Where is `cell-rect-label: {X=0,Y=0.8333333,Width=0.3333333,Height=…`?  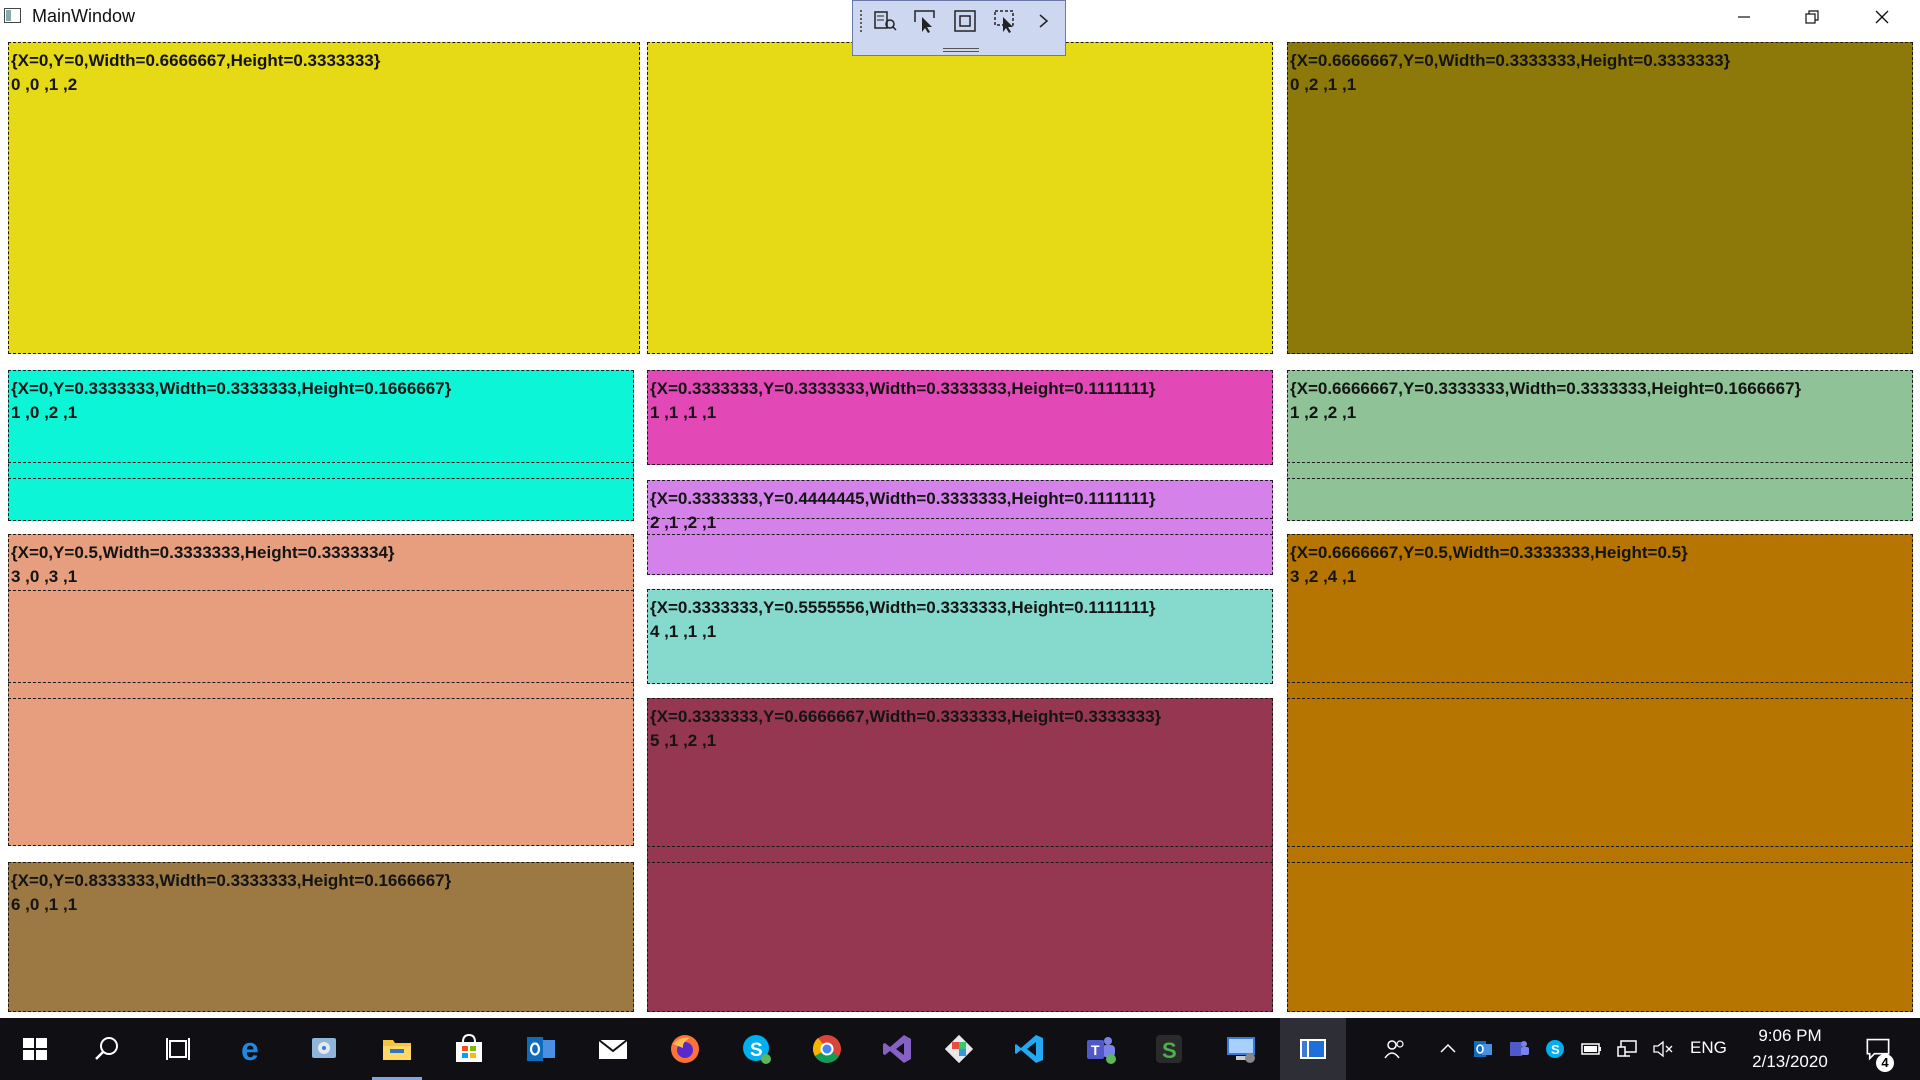 cell-rect-label: {X=0,Y=0.8333333,Width=0.3333333,Height=… is located at coordinates (231, 880).